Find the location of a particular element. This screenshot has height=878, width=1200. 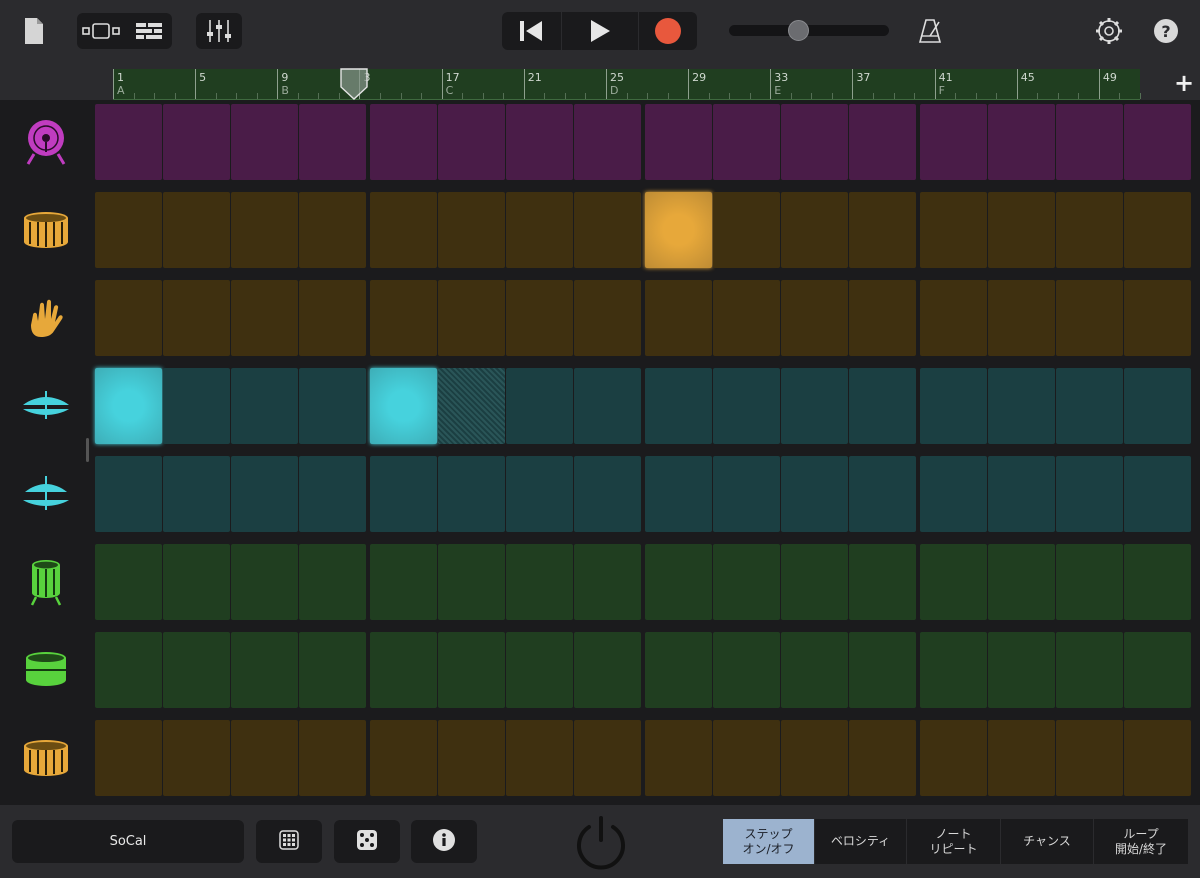

info-button is located at coordinates (444, 841).